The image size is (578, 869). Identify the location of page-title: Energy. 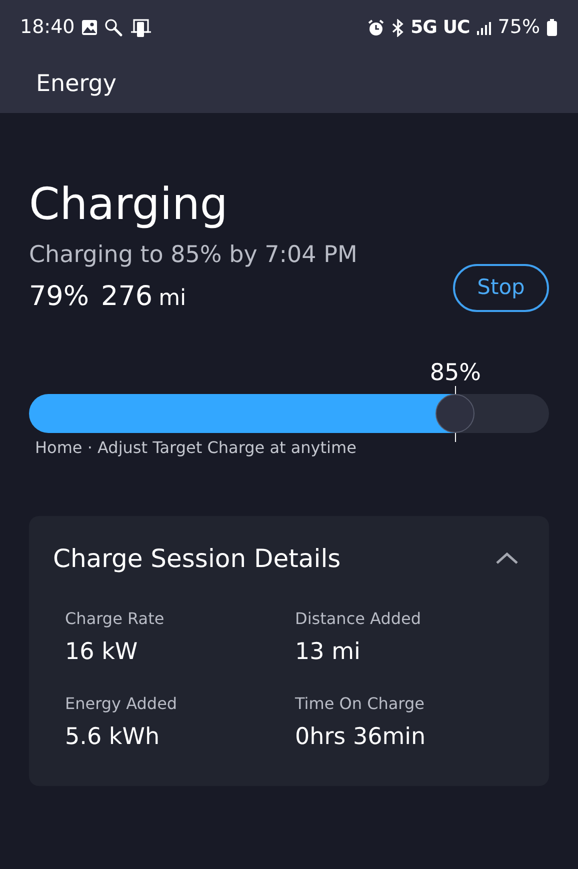
(76, 84).